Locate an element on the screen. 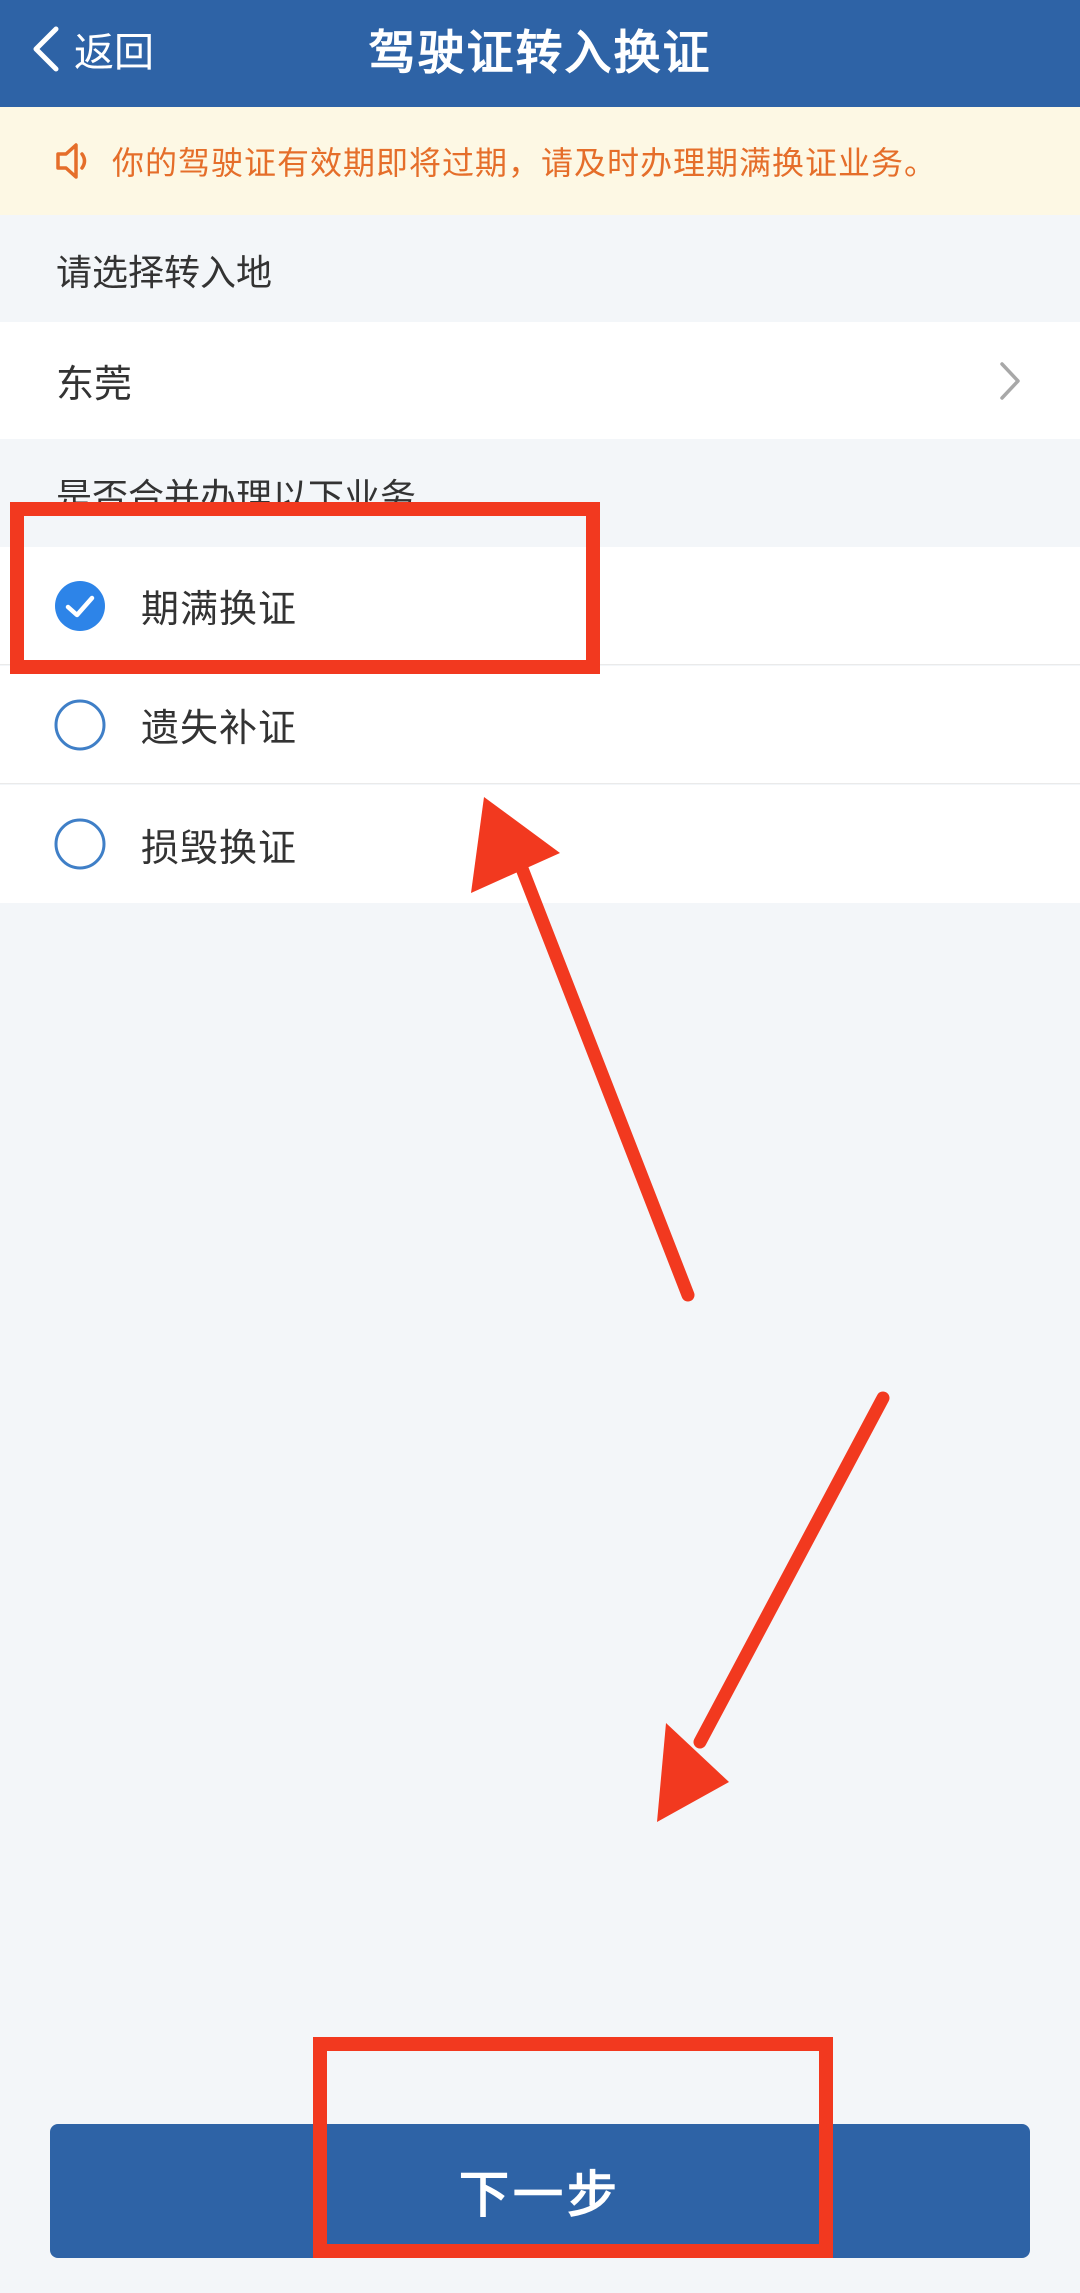 The height and width of the screenshot is (2293, 1080). services-section-label: 是否合并办理以下业务 is located at coordinates (236, 497).